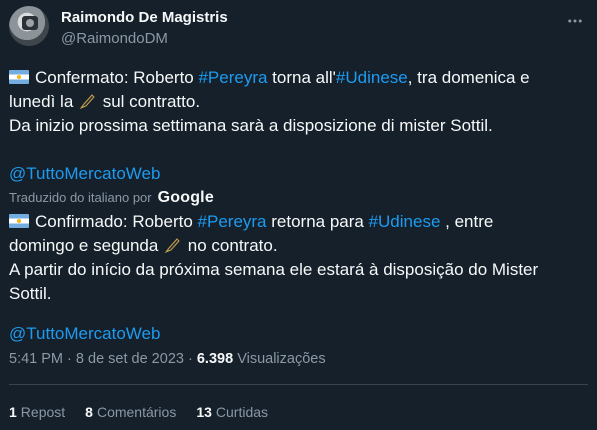 This screenshot has height=430, width=597. Describe the element at coordinates (13, 412) in the screenshot. I see `reposts-count: 1` at that location.